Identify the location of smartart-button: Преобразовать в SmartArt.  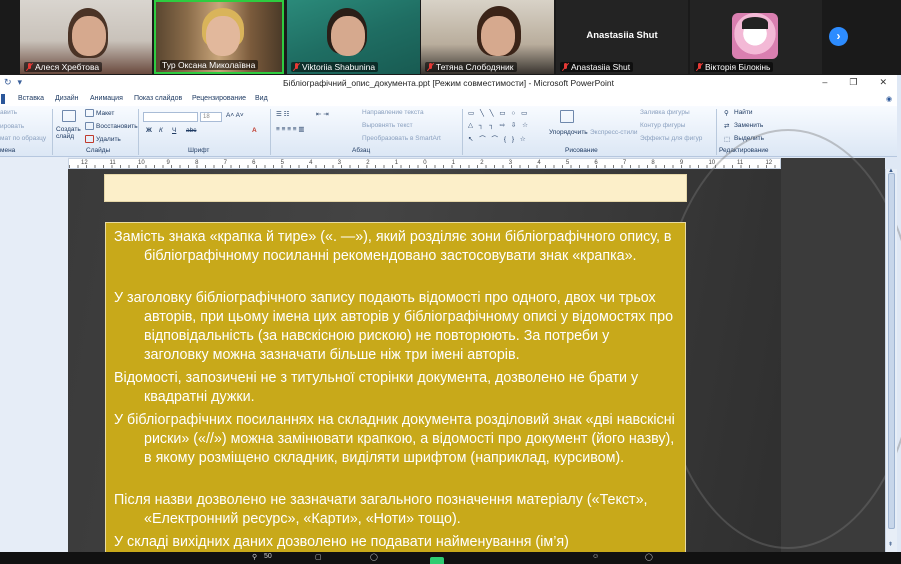
(401, 138).